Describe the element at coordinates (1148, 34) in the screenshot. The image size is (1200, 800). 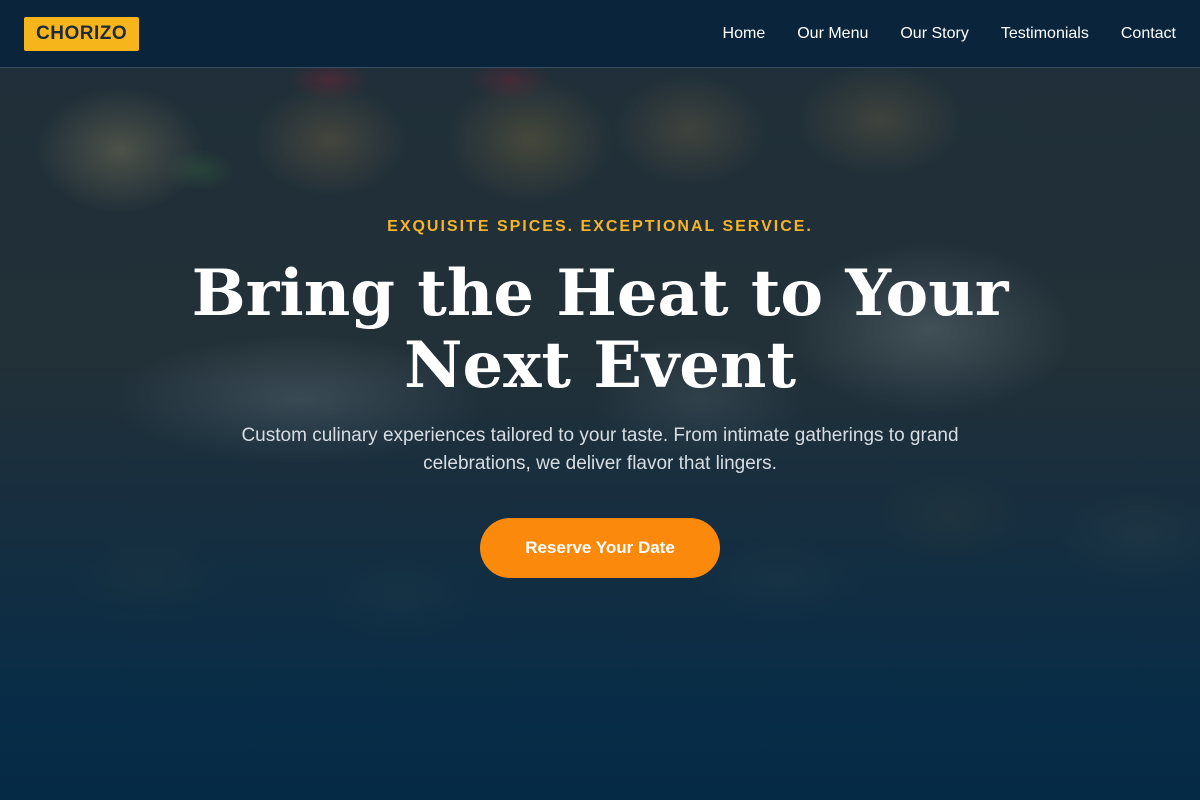
I see `nav-item-contact: Contact` at that location.